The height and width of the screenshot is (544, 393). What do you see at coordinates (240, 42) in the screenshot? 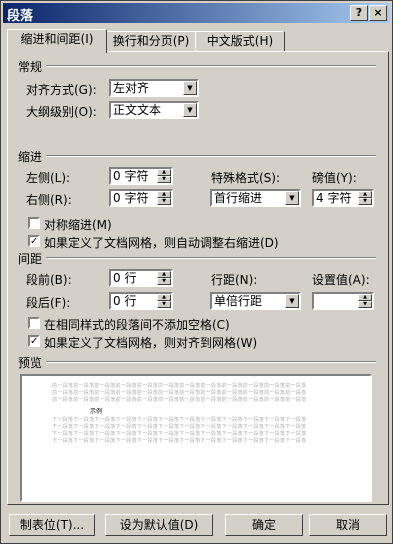
I see `tab-asian-typography: 中文版式(H)` at bounding box center [240, 42].